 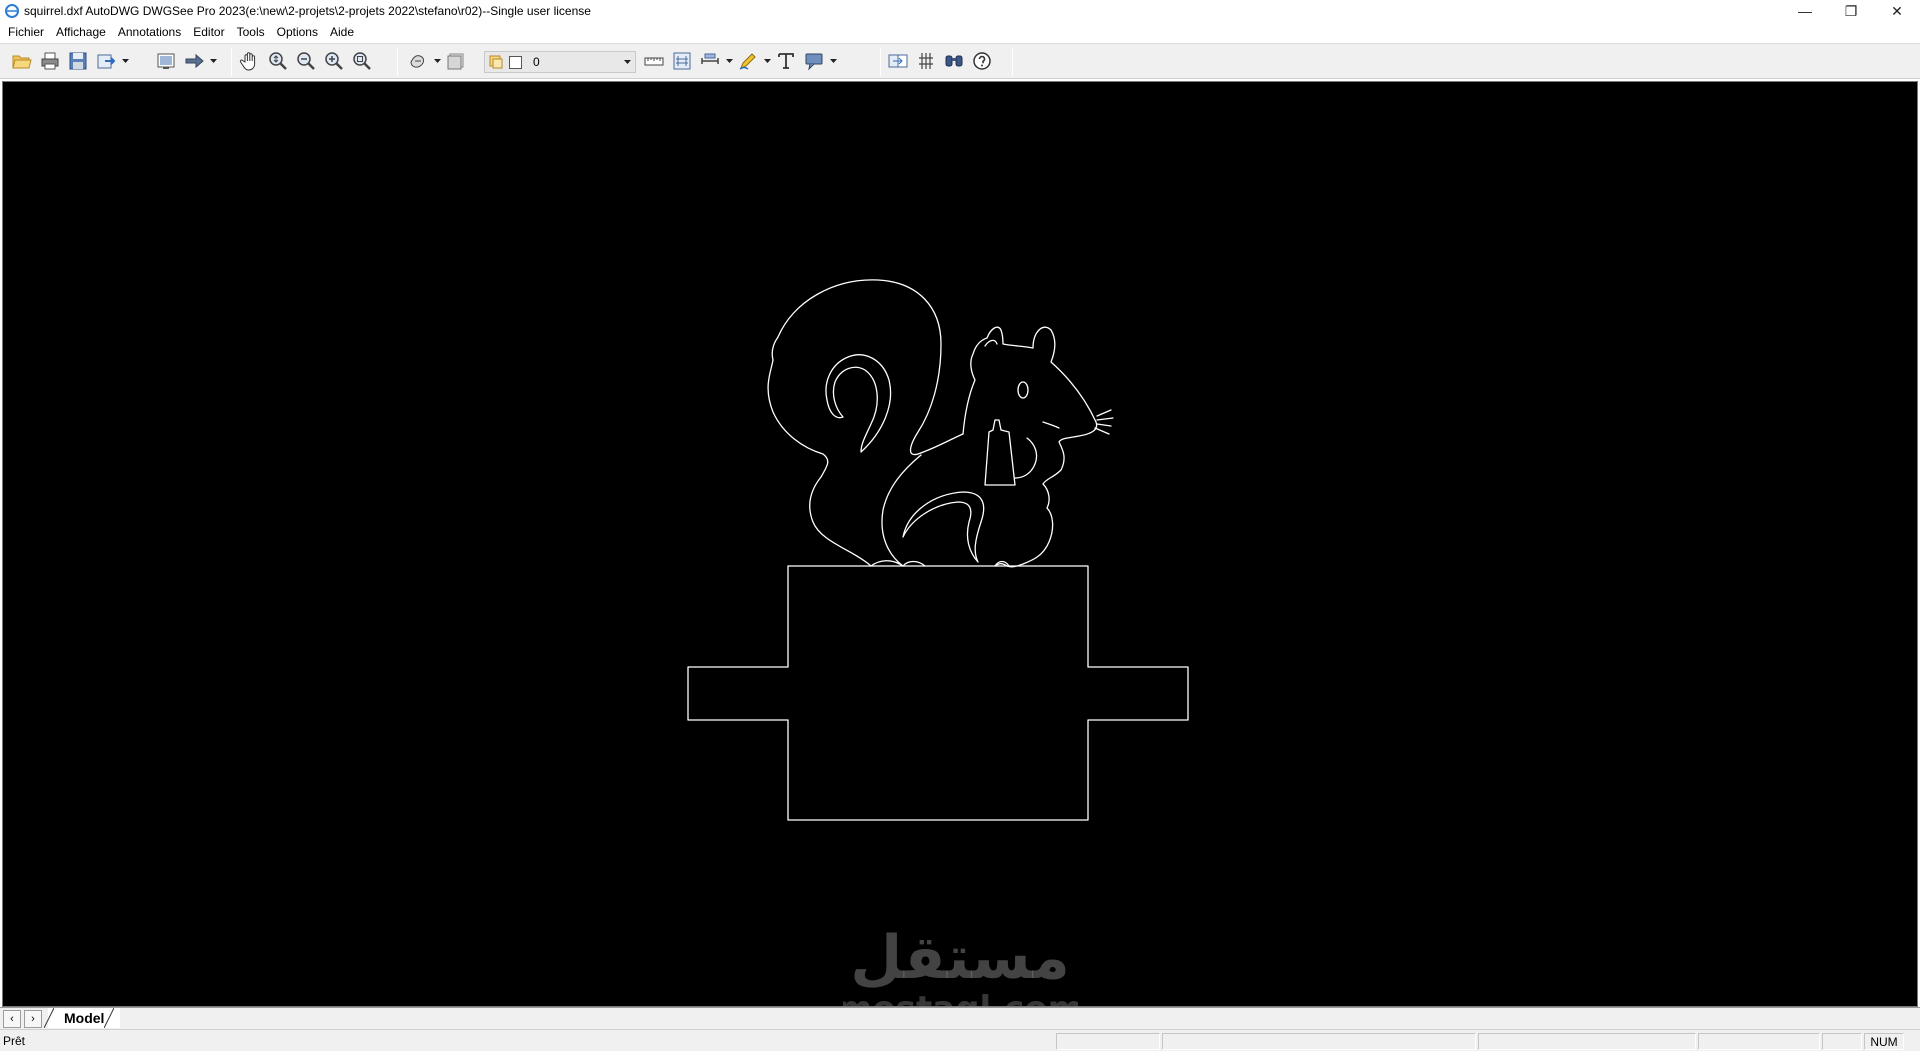 I want to click on squirrel-drawing, so click(x=938, y=550).